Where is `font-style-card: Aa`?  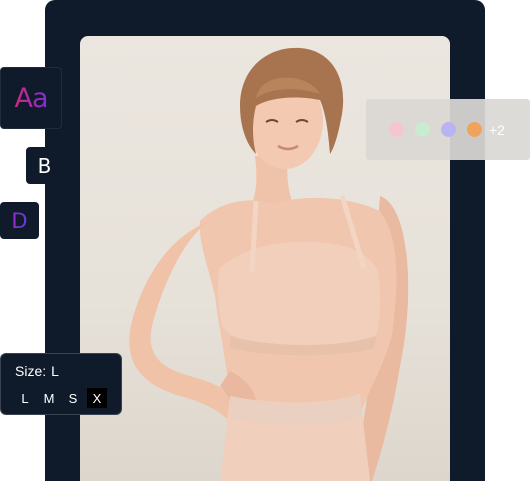 font-style-card: Aa is located at coordinates (31, 98).